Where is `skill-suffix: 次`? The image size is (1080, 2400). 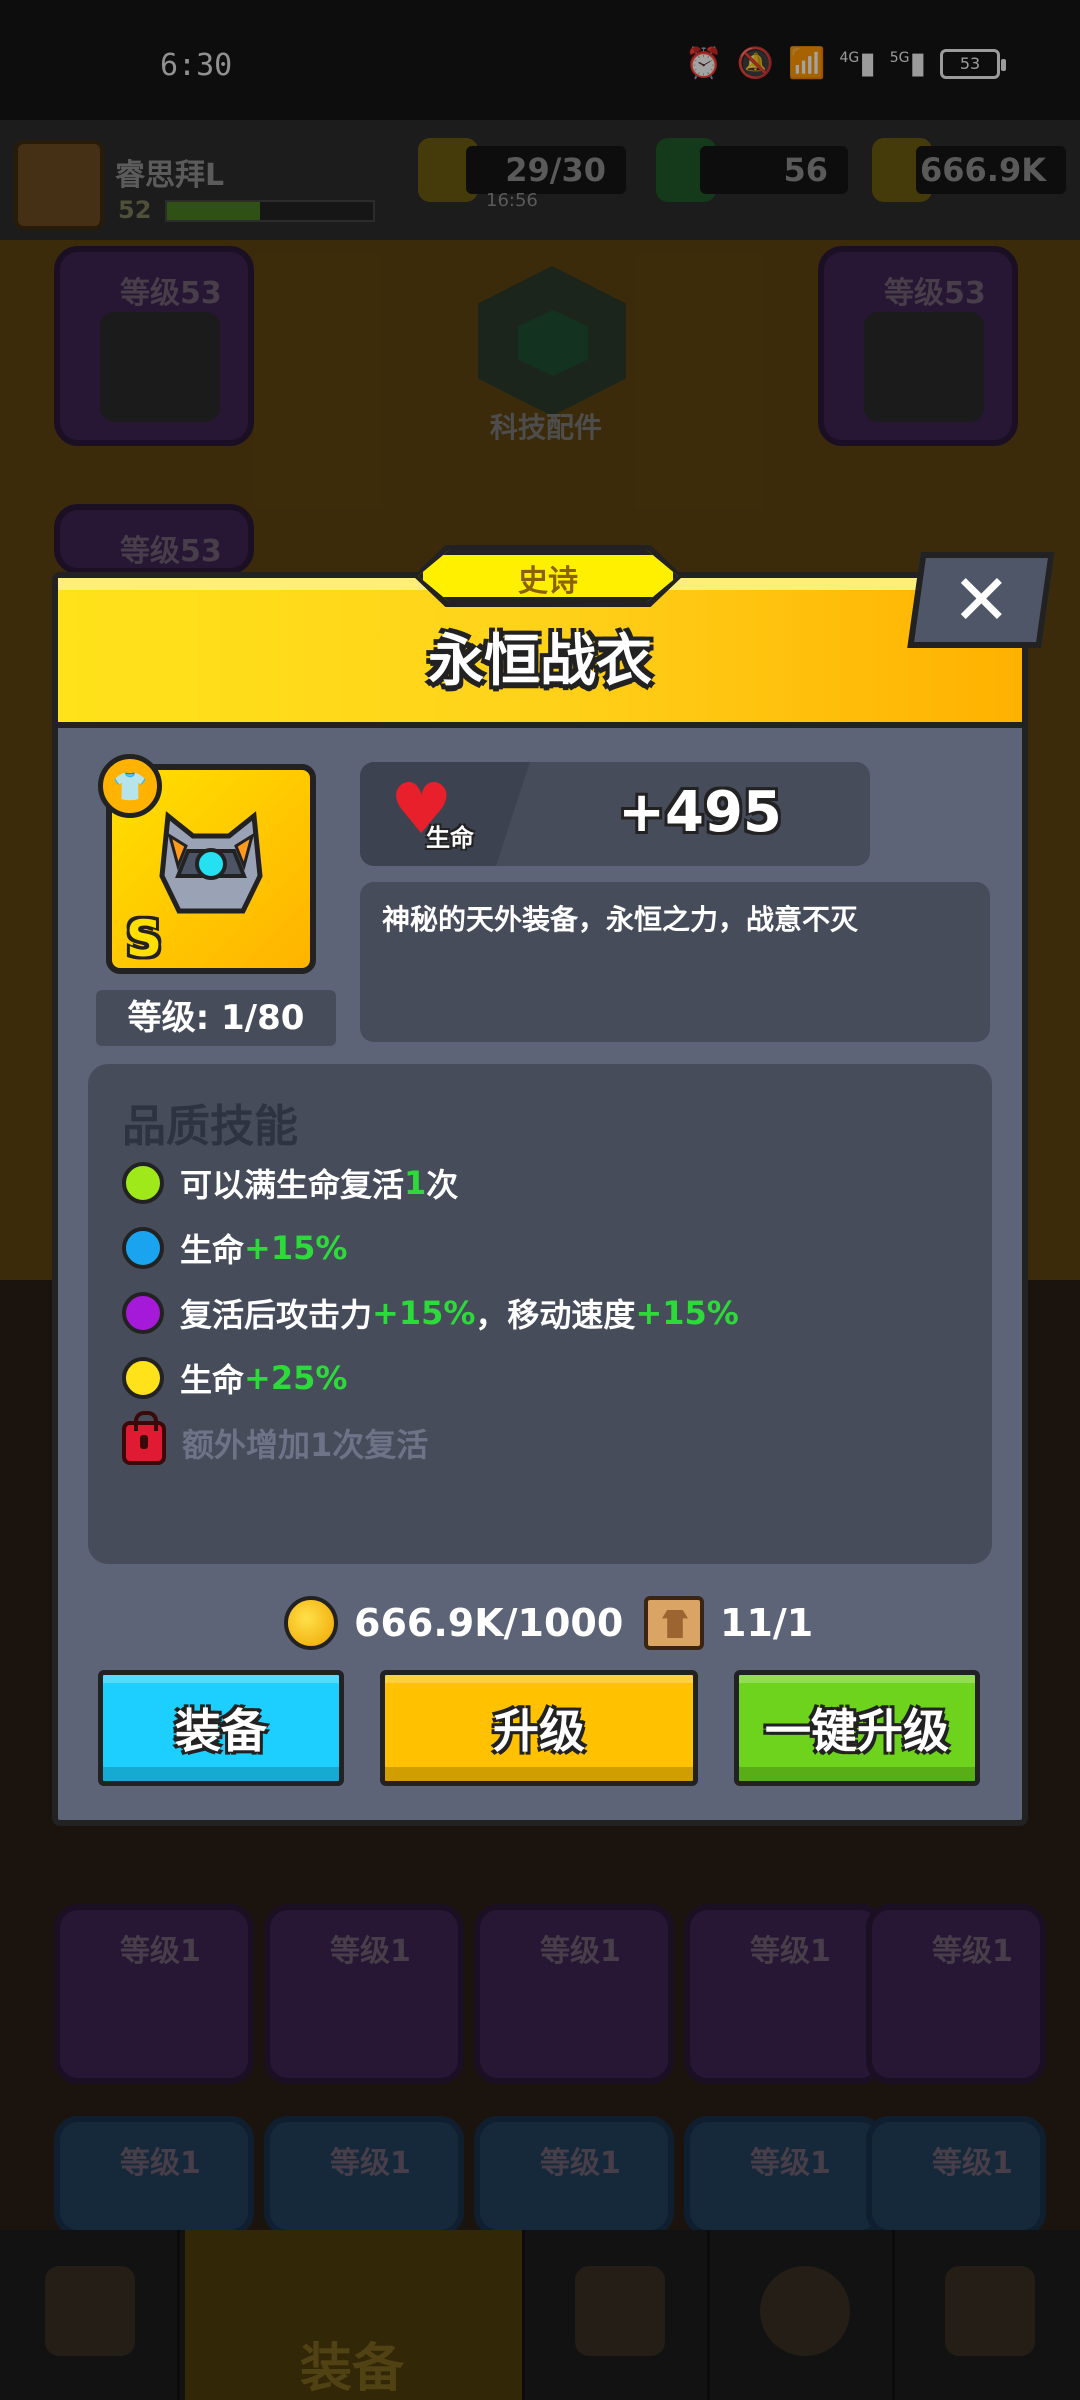
skill-suffix: 次 is located at coordinates (442, 1185).